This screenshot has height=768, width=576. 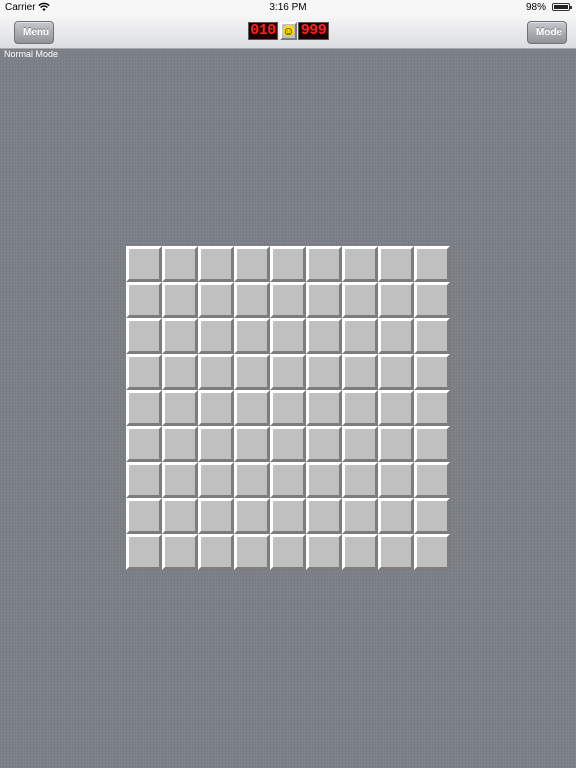 I want to click on reset-face-button: ☺, so click(x=288, y=31).